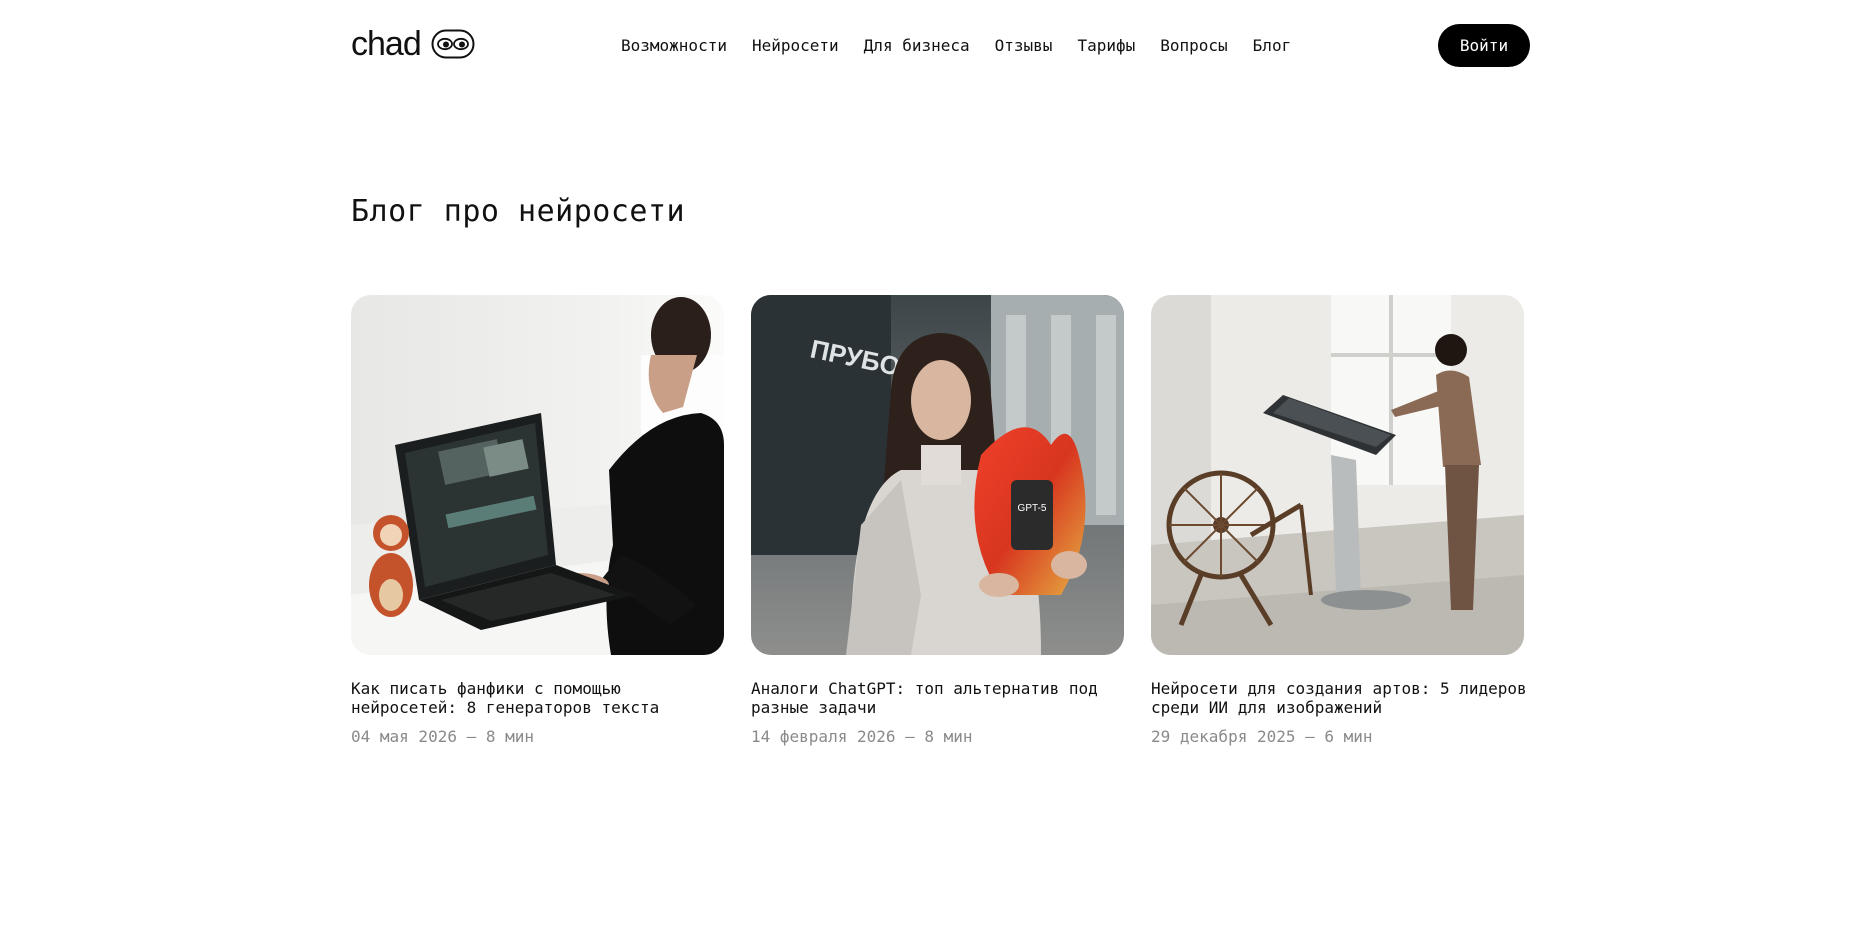 The height and width of the screenshot is (927, 1853). What do you see at coordinates (795, 46) in the screenshot?
I see `nav-link-neural-networks: Нейросети` at bounding box center [795, 46].